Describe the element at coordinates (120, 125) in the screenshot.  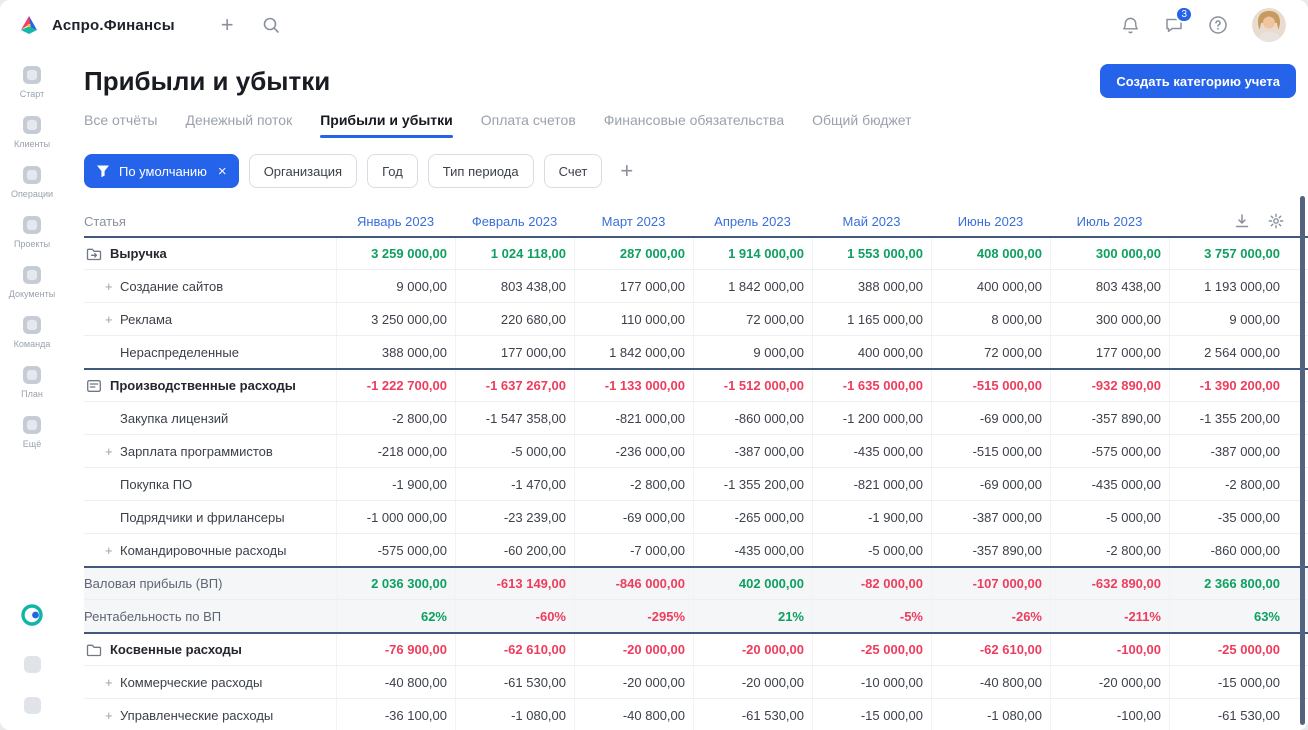
I see `tab-all-reports: Все отчёты` at that location.